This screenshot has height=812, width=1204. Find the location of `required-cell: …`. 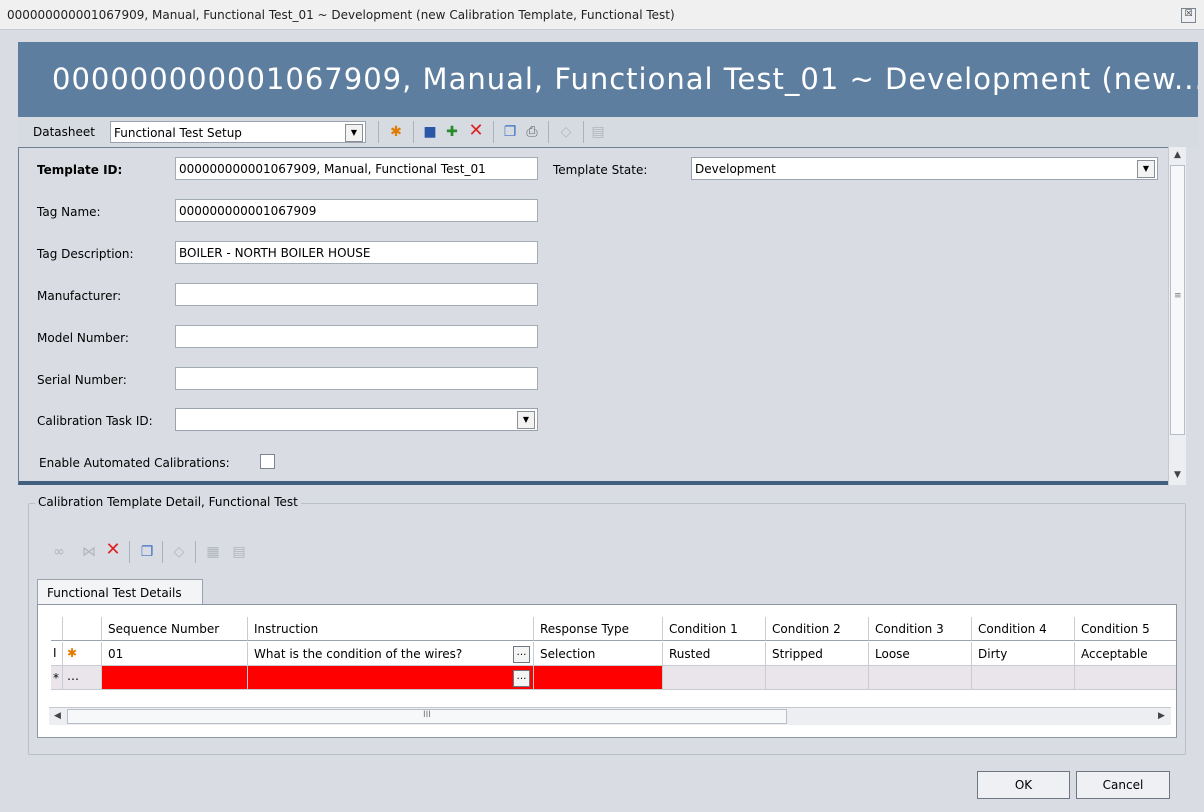

required-cell: … is located at coordinates (391, 678).